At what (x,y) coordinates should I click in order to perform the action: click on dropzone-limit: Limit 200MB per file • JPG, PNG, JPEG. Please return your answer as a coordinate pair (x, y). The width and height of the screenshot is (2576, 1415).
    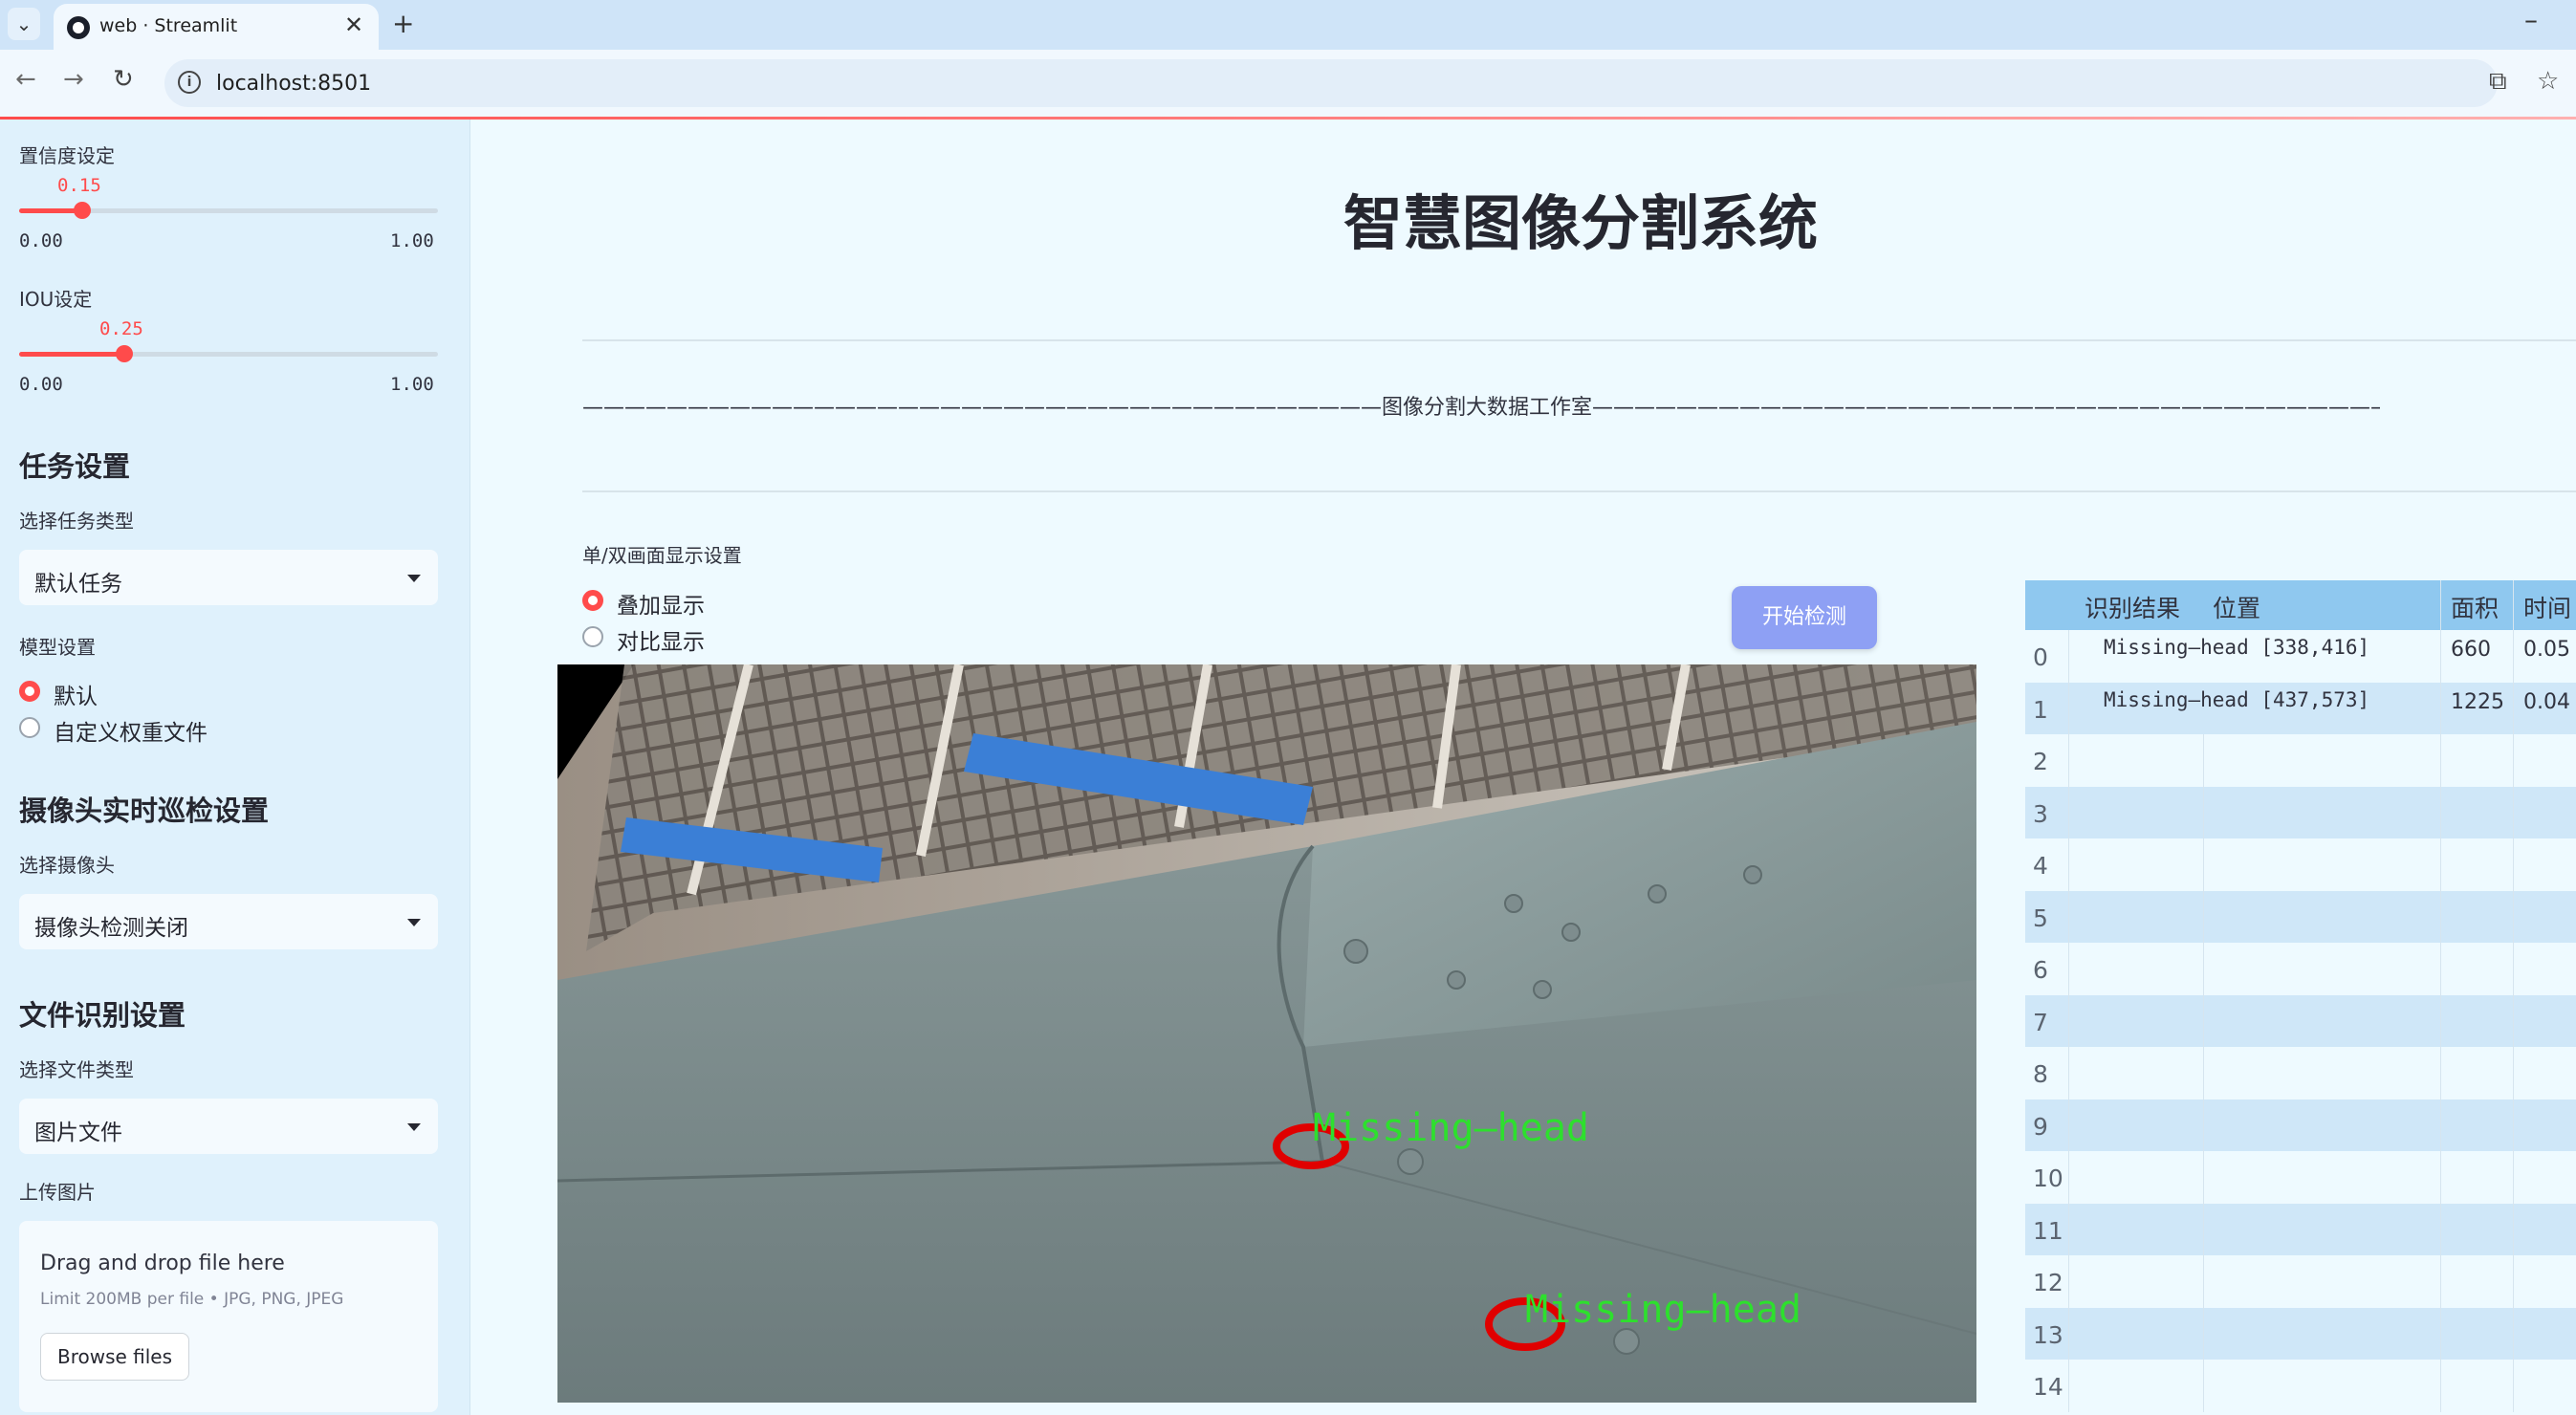
    Looking at the image, I should click on (192, 1299).